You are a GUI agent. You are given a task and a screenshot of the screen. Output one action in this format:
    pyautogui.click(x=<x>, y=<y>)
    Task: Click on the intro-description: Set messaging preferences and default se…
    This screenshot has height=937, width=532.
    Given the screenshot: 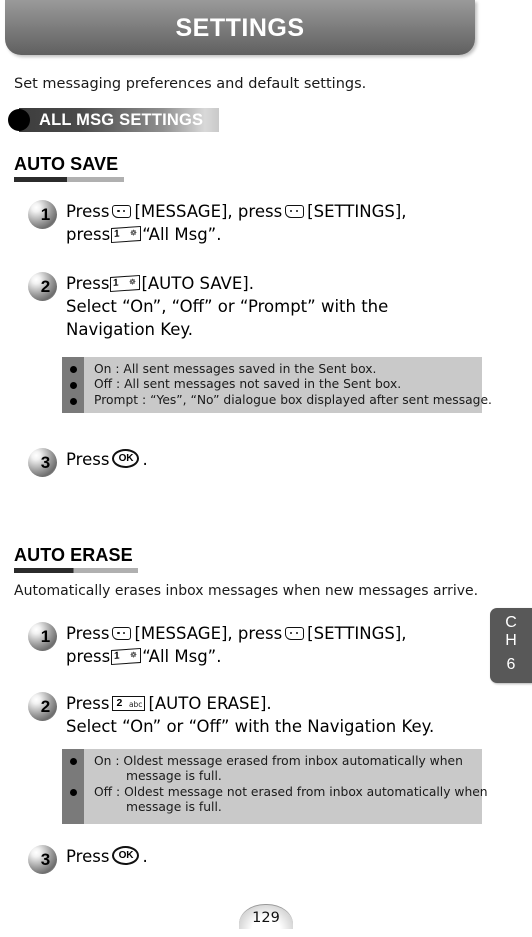 What is the action you would take?
    pyautogui.click(x=190, y=84)
    